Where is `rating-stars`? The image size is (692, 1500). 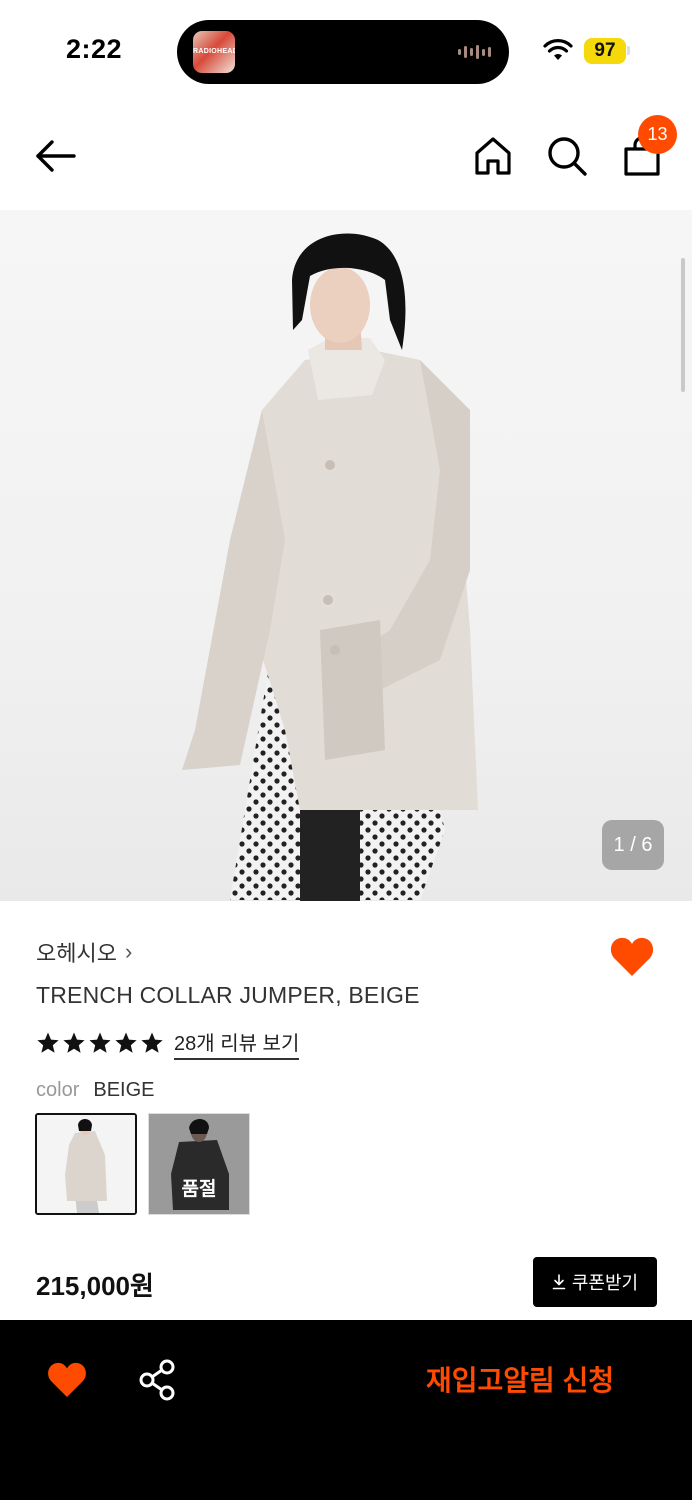
rating-stars is located at coordinates (100, 1043).